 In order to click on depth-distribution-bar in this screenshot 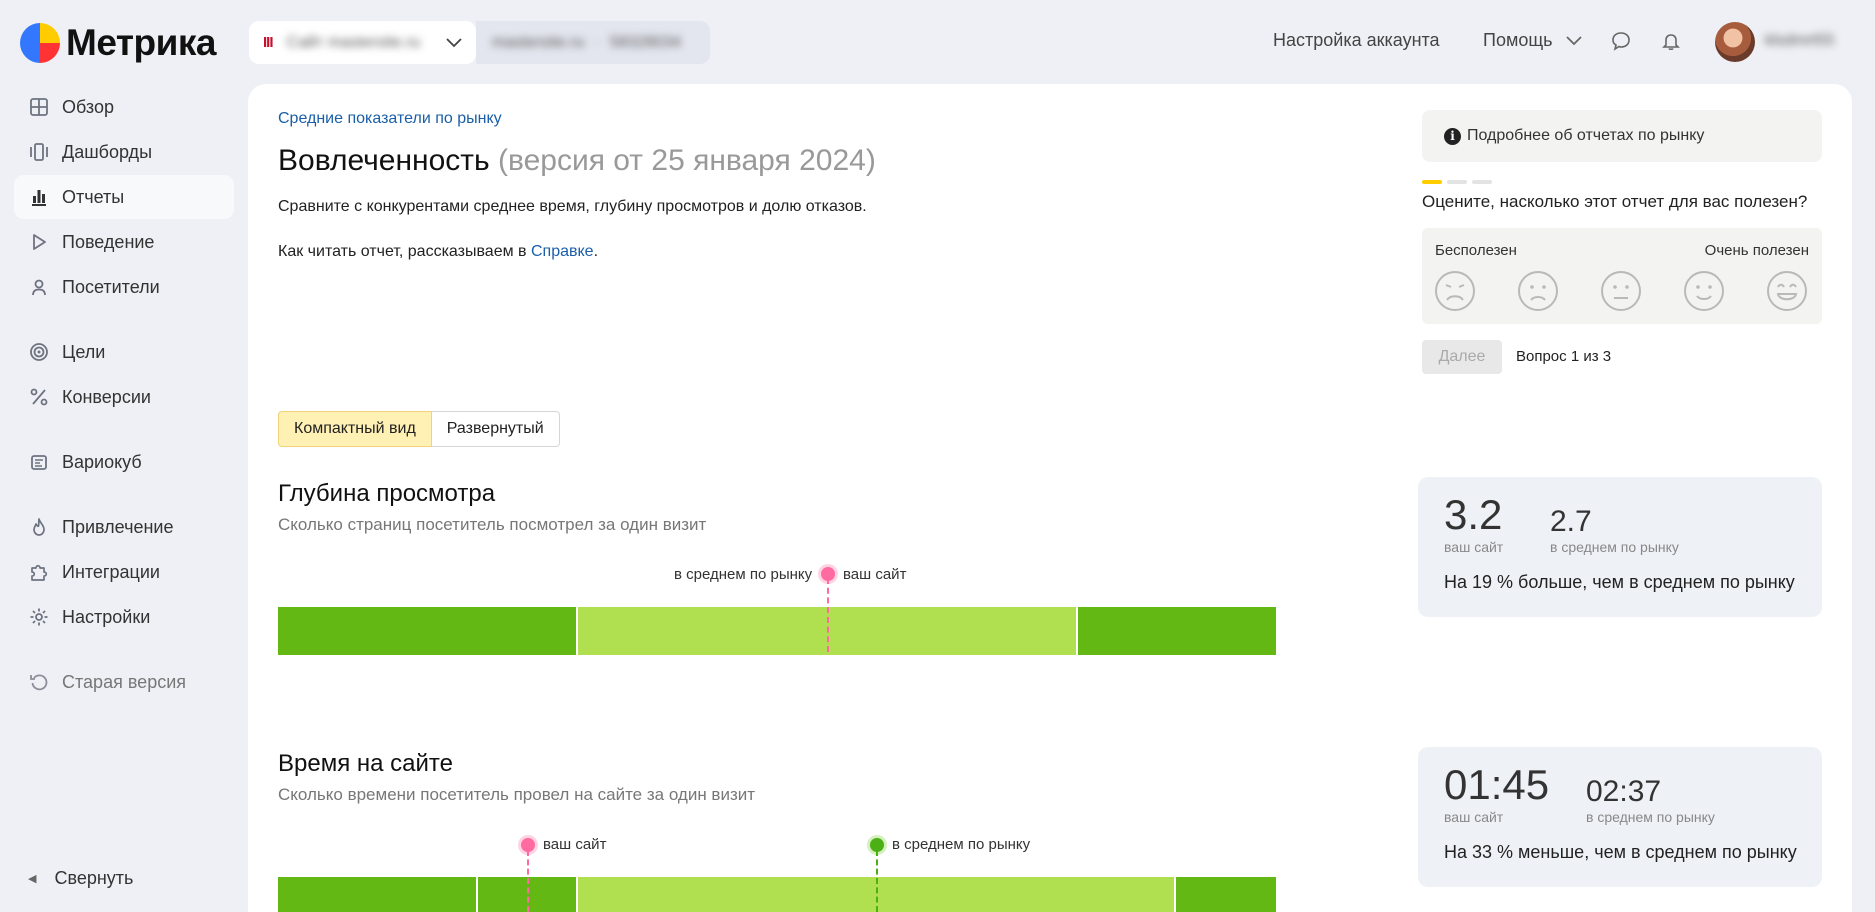, I will do `click(777, 631)`.